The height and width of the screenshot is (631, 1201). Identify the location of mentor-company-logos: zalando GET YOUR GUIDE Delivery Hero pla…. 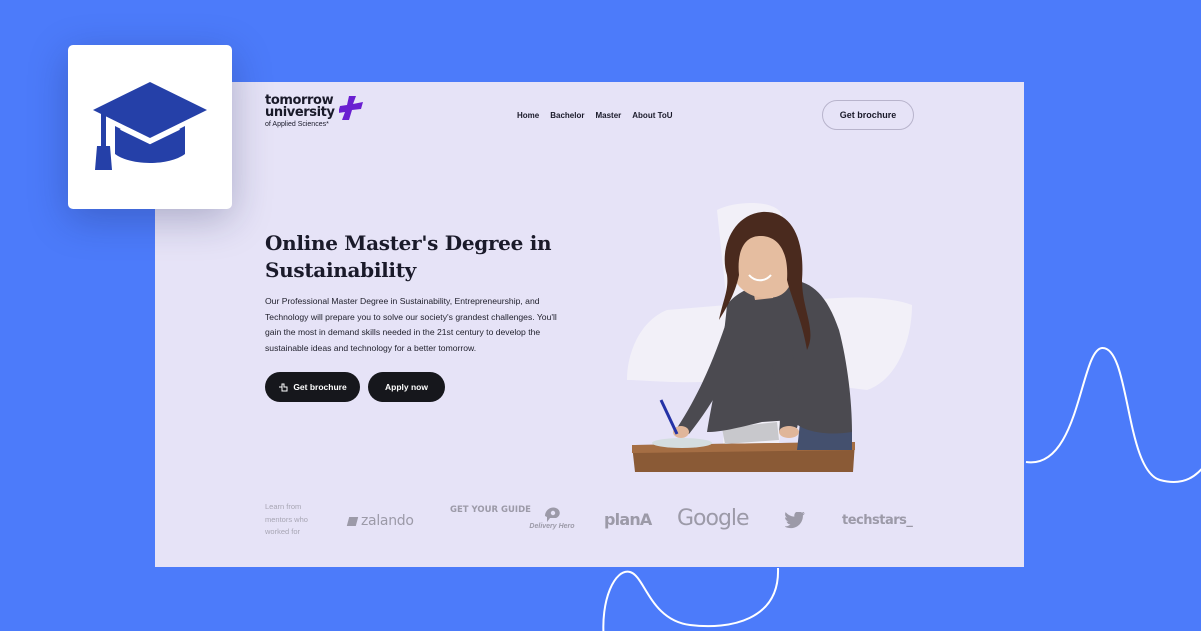
(637, 522).